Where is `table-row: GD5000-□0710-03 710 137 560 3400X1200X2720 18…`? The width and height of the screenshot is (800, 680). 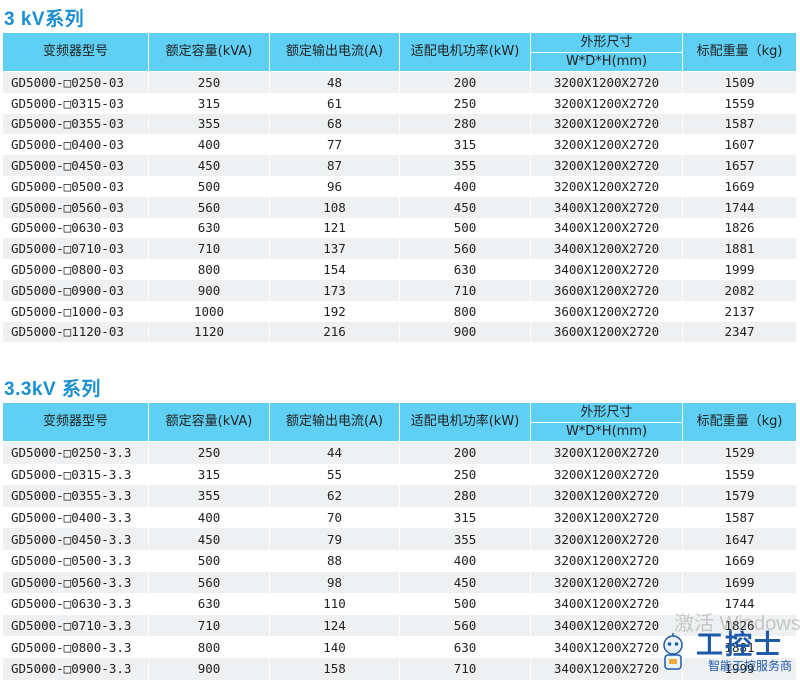 table-row: GD5000-□0710-03 710 137 560 3400X1200X2720 18… is located at coordinates (399, 249).